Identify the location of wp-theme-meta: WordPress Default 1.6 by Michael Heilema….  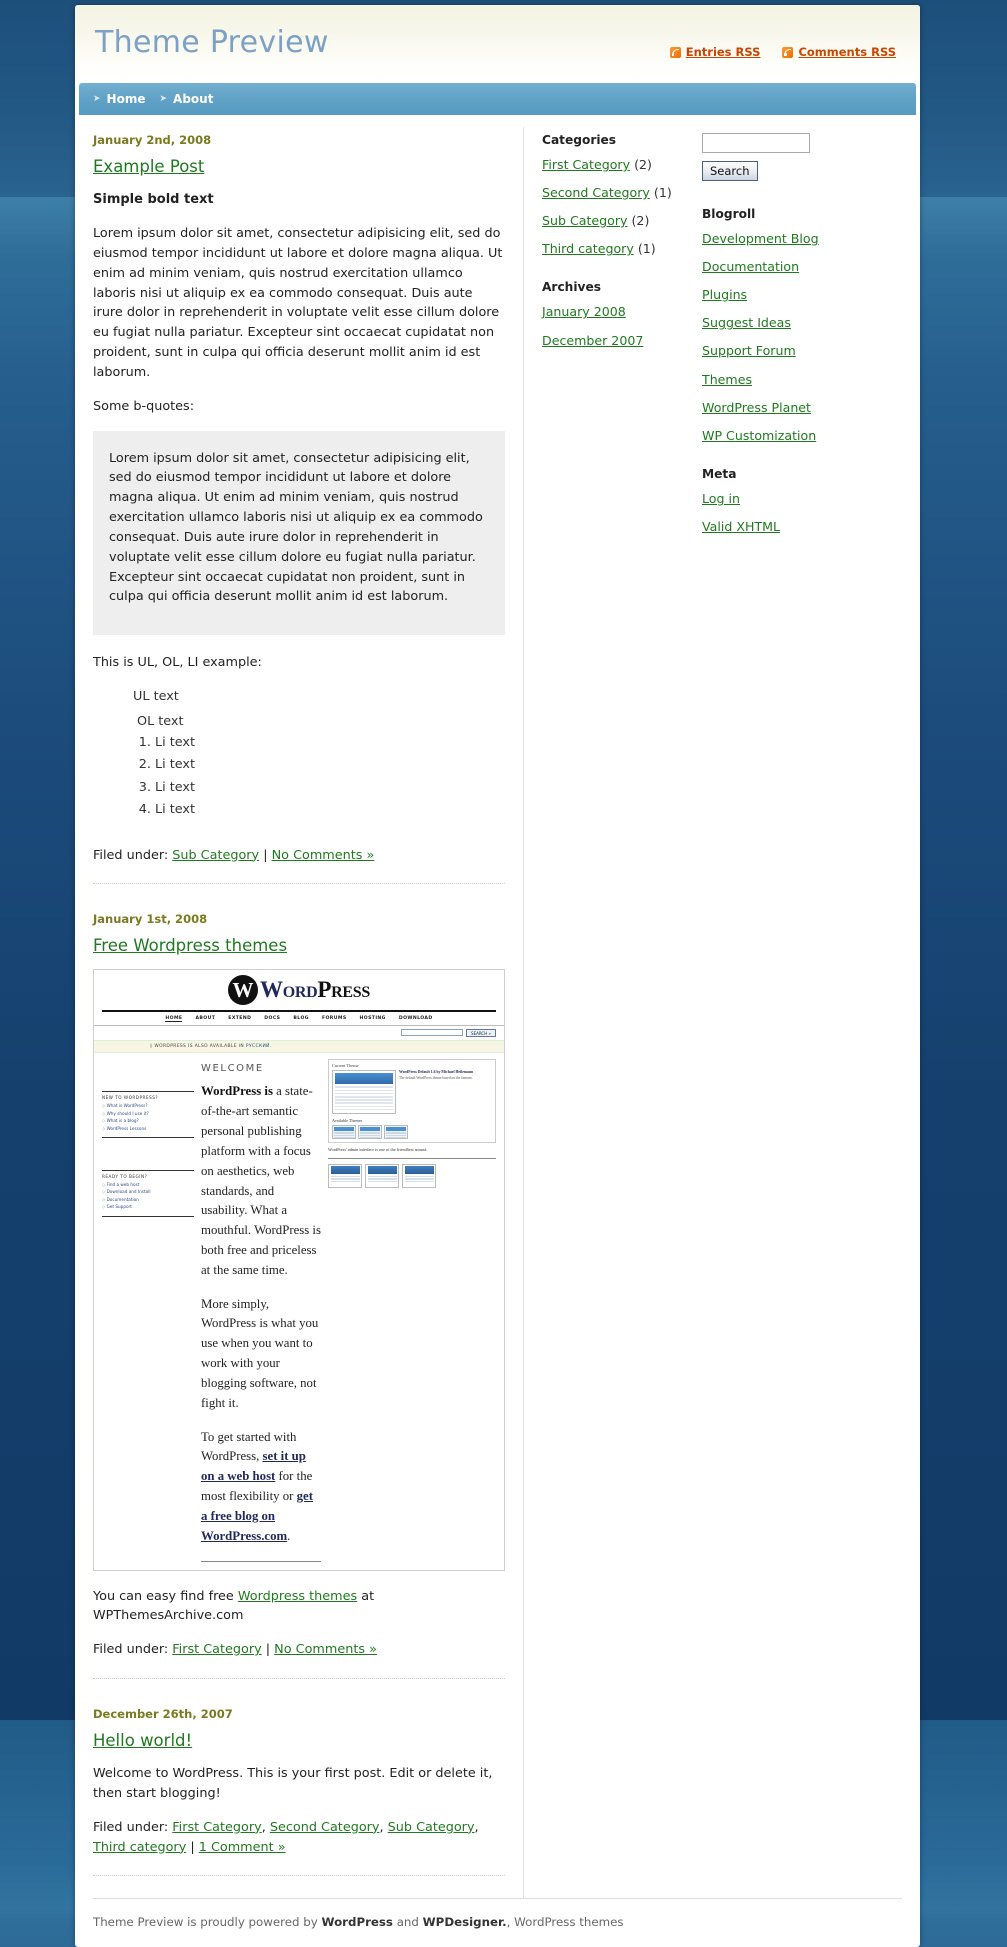
(440, 1092).